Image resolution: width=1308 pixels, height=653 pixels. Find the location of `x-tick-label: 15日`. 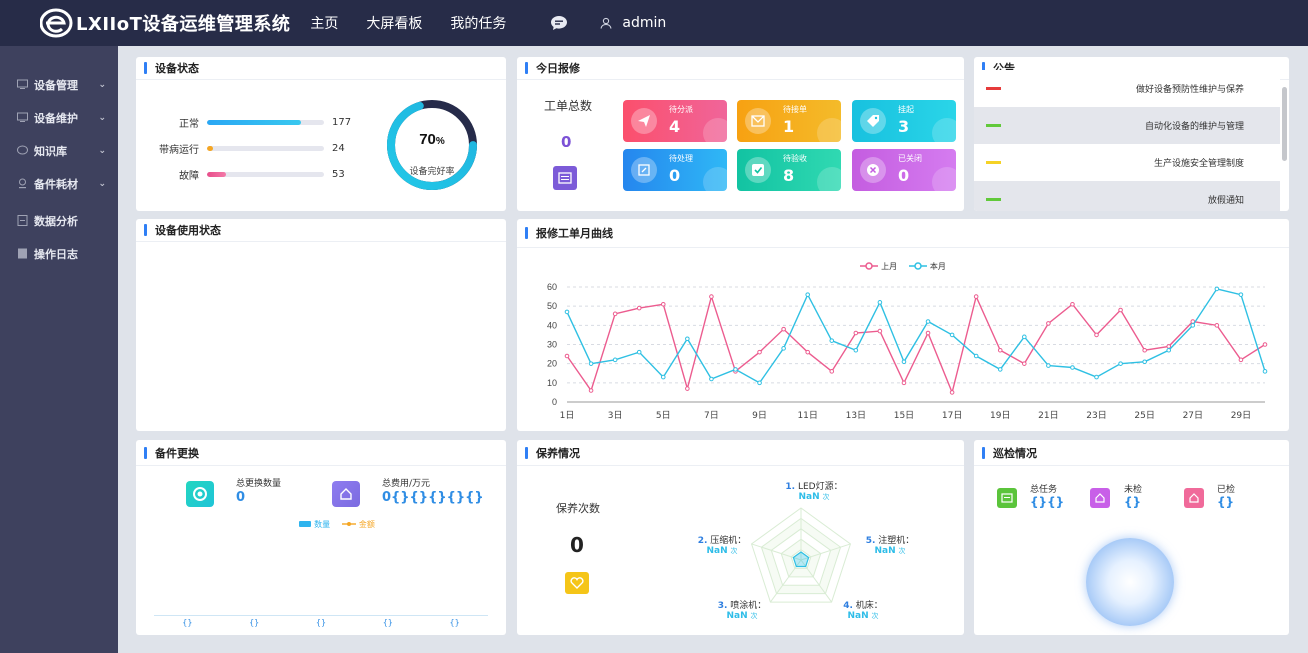

x-tick-label: 15日 is located at coordinates (904, 415).